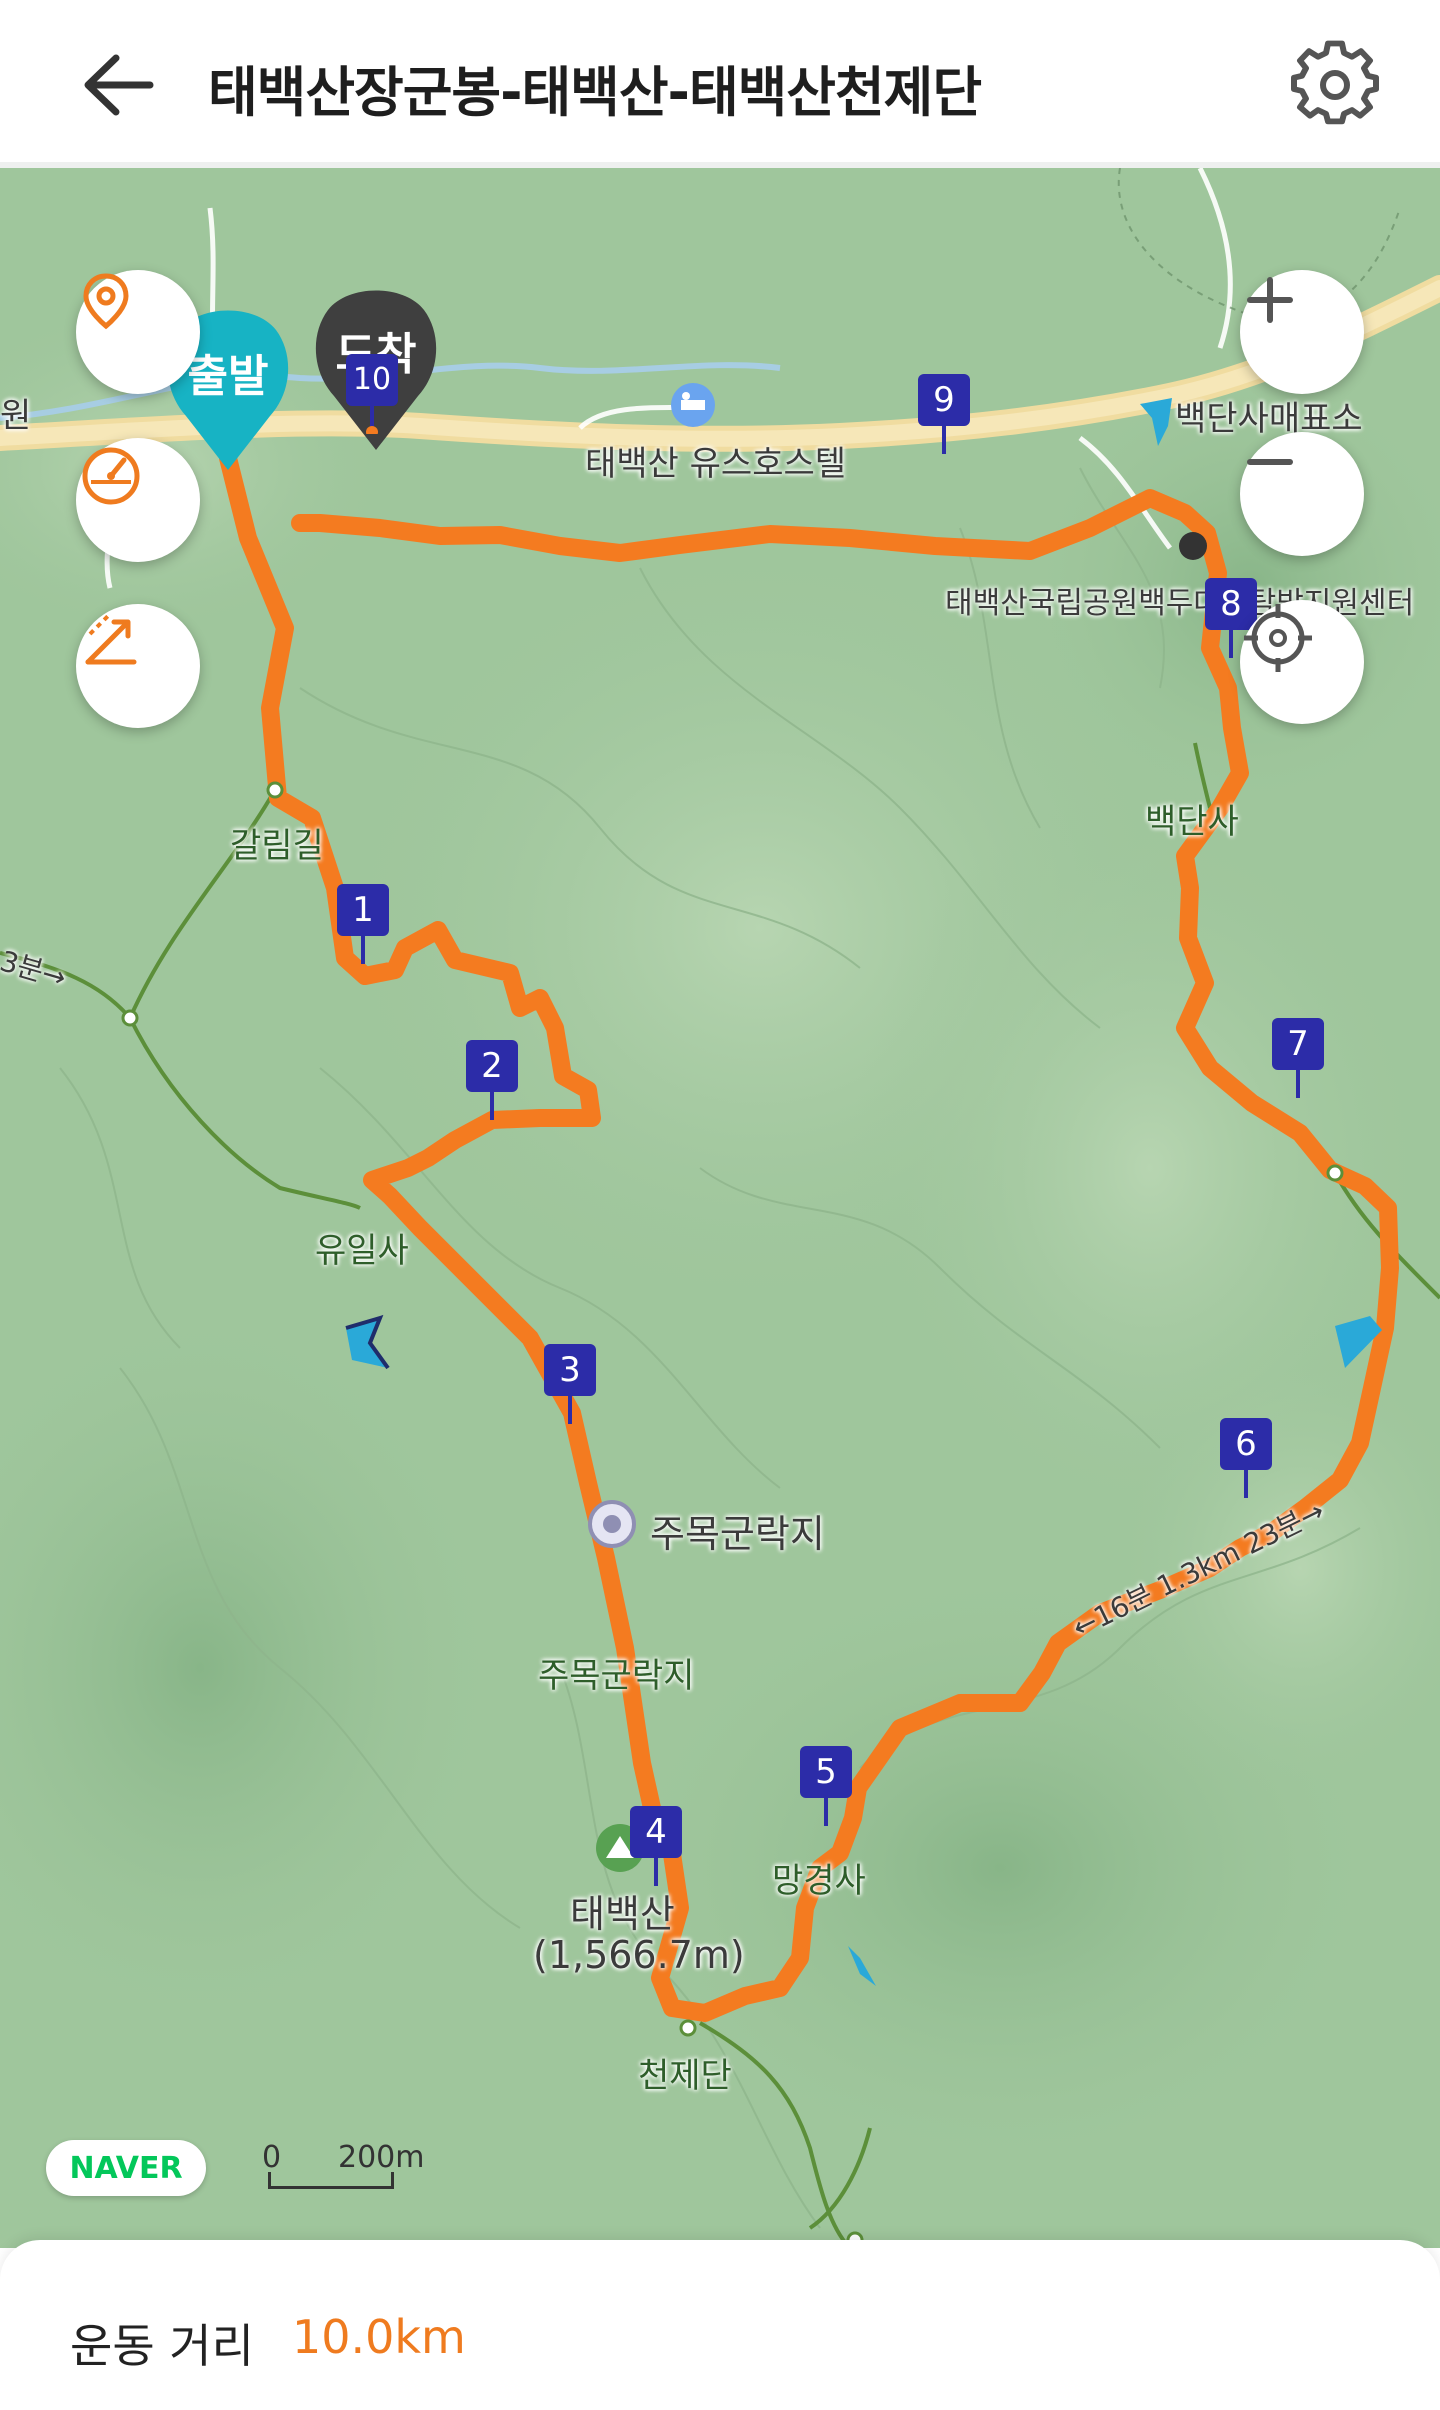  What do you see at coordinates (379, 2337) in the screenshot?
I see `distance-value: 10.0km` at bounding box center [379, 2337].